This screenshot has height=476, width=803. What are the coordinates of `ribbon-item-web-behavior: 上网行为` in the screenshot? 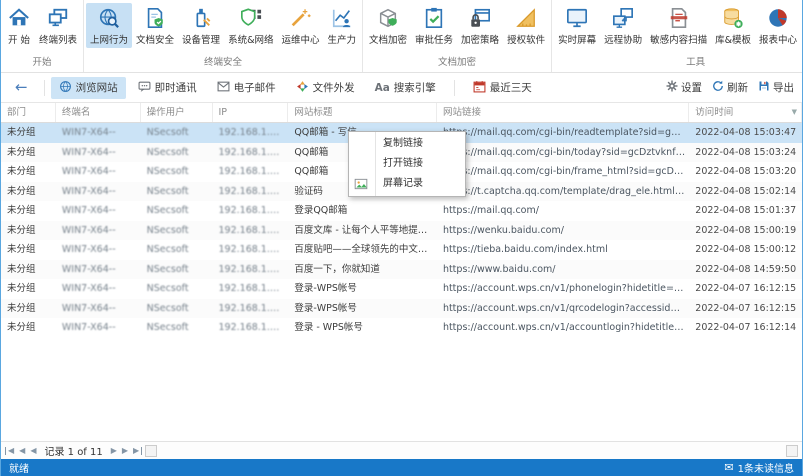 It's located at (109, 25).